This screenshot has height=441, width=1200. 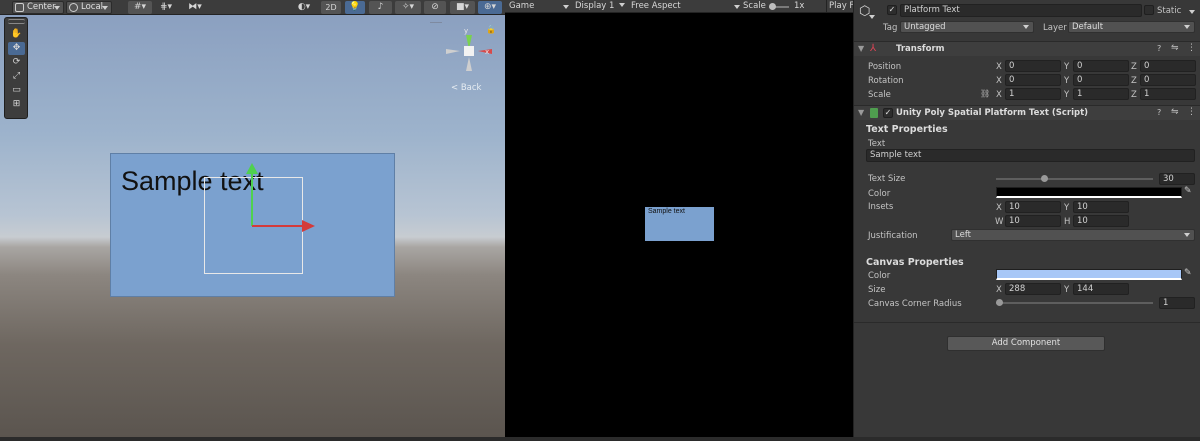 What do you see at coordinates (1101, 94) in the screenshot?
I see `scale-y-field: 1` at bounding box center [1101, 94].